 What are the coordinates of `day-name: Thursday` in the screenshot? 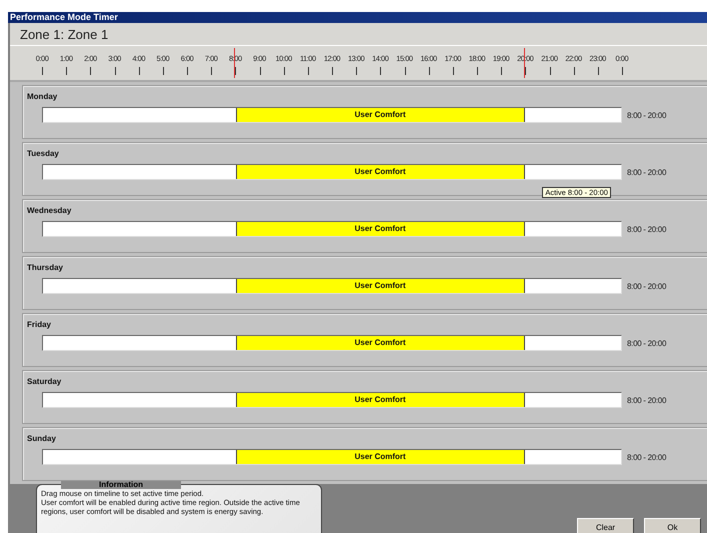 It's located at (45, 267).